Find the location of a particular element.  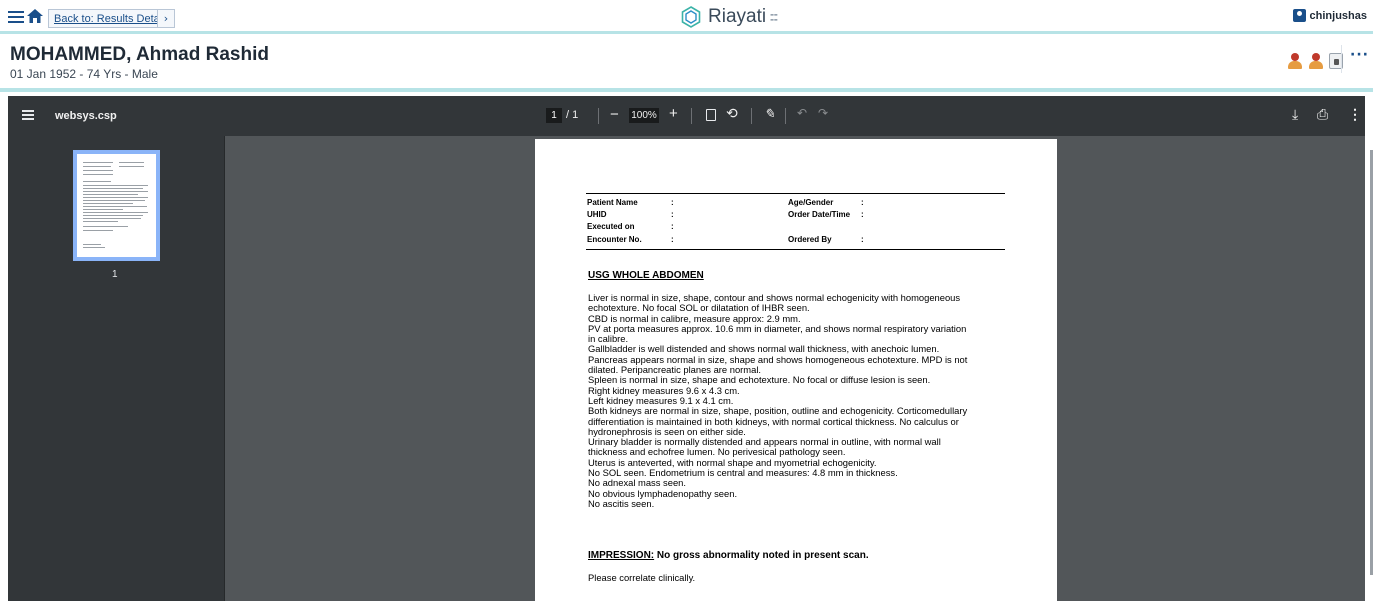

header-label: Order Date/Time is located at coordinates (819, 214).